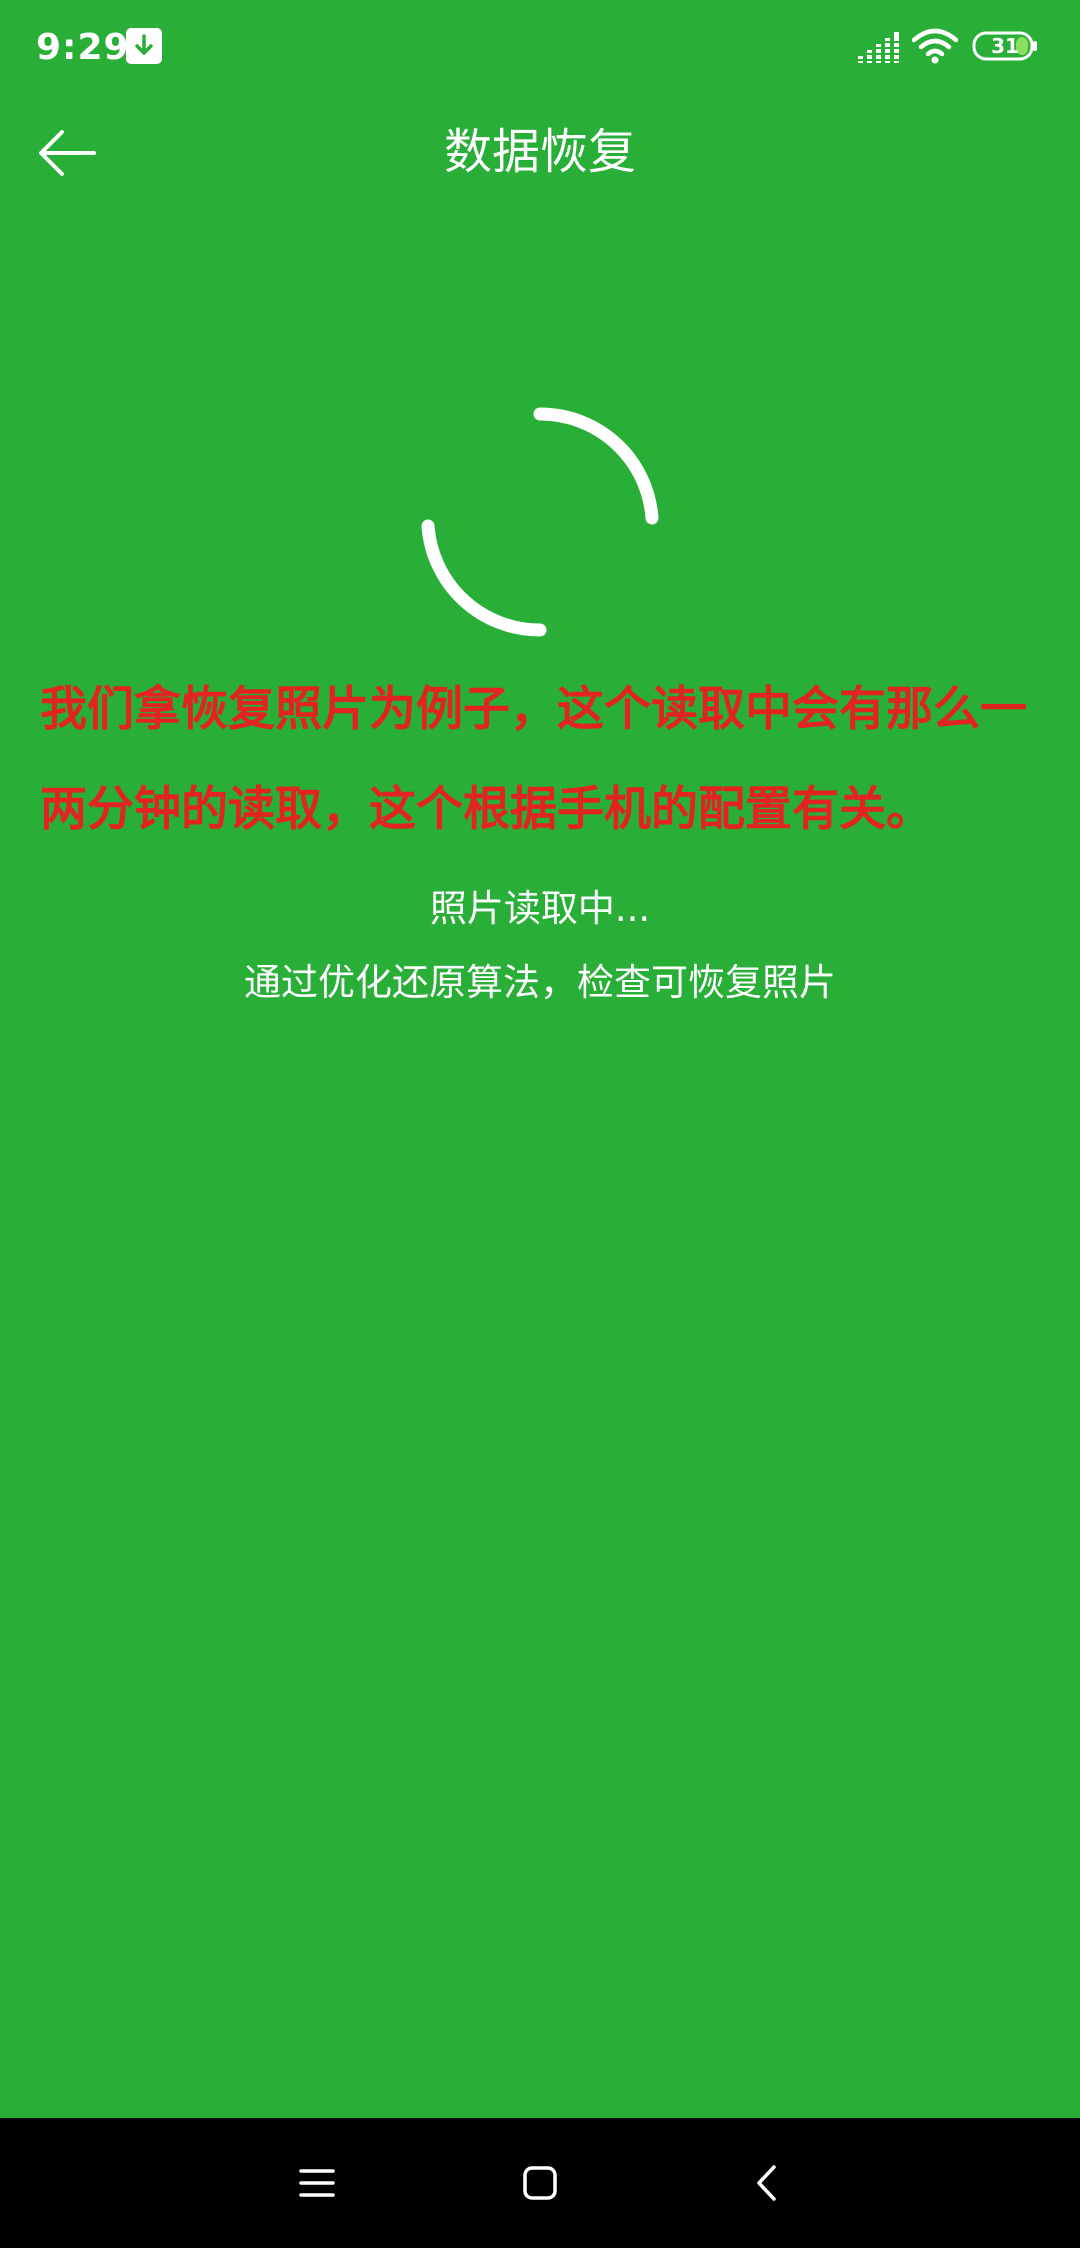 This screenshot has width=1080, height=2248. What do you see at coordinates (144, 46) in the screenshot?
I see `download-notification-icon` at bounding box center [144, 46].